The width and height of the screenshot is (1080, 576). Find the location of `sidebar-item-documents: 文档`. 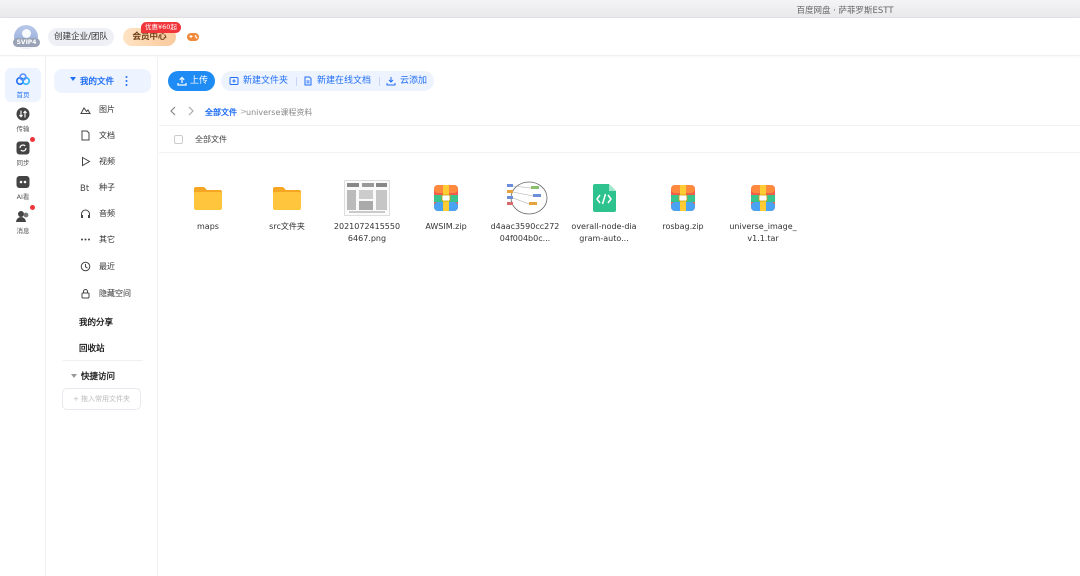

sidebar-item-documents: 文档 is located at coordinates (117, 136).